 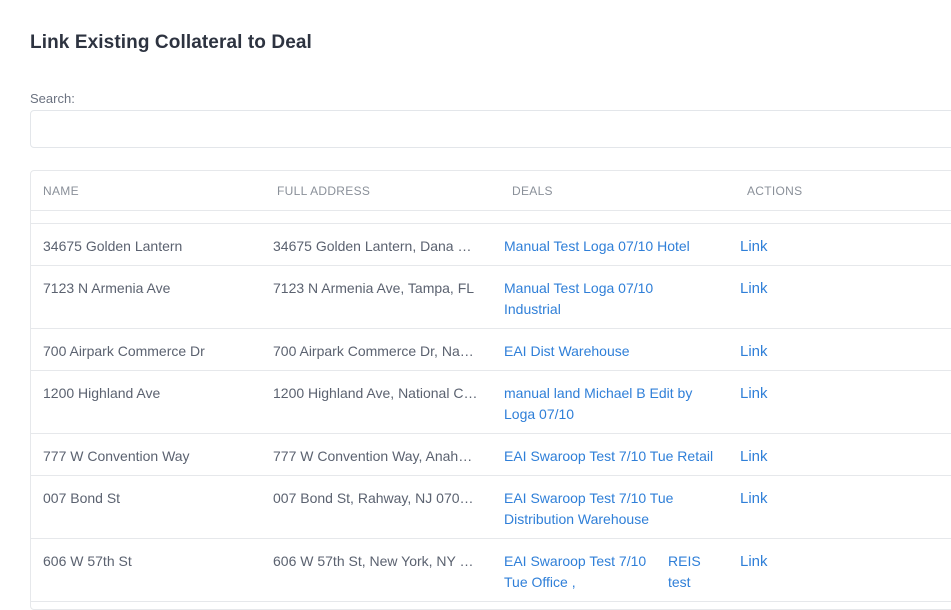 I want to click on collateral-name: 34675 Golden Lantern, so click(x=113, y=246).